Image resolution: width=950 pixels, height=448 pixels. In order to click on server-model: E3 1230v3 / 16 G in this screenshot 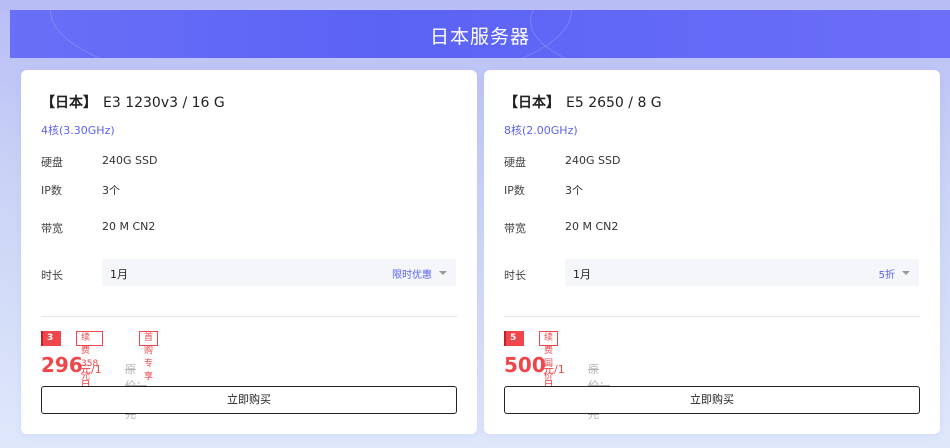, I will do `click(164, 103)`.